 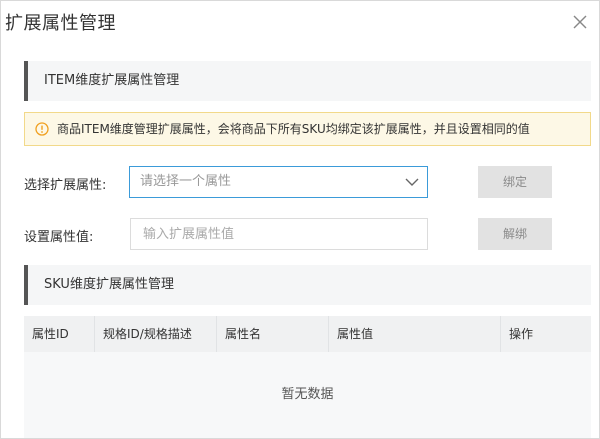 I want to click on column-header-attribute-value: 属性值, so click(x=414, y=334).